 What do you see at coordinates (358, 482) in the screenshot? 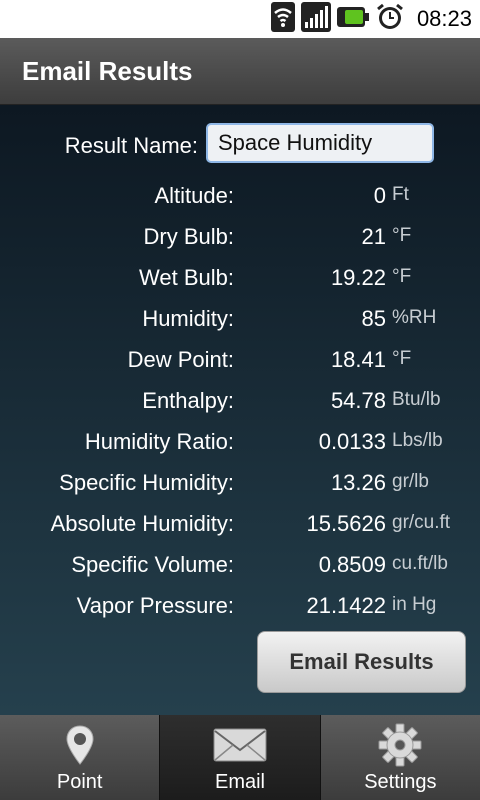
I see `result-value: 13.26` at bounding box center [358, 482].